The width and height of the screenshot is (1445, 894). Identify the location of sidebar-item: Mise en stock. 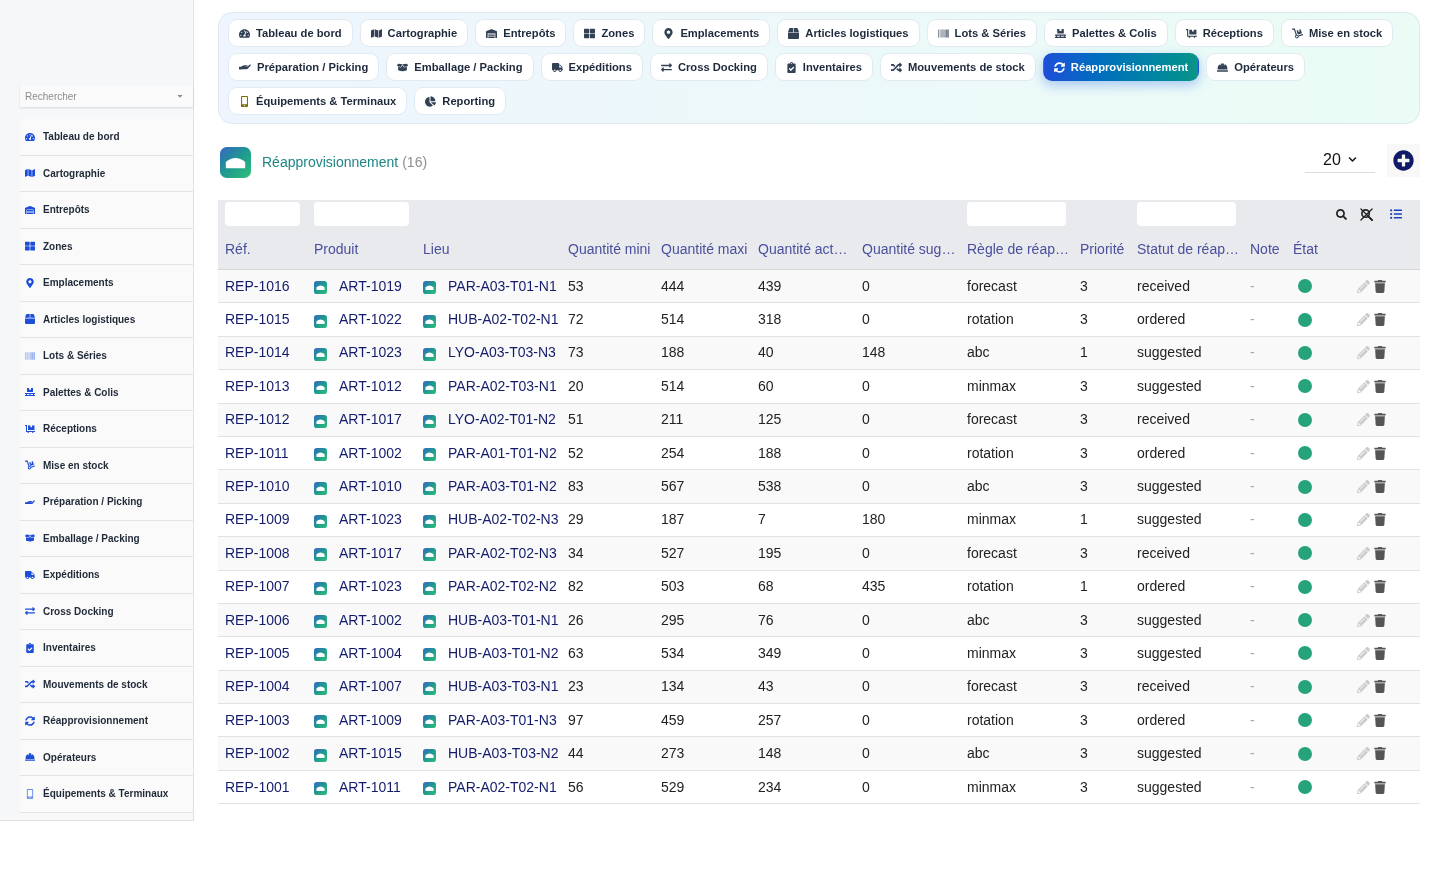
(106, 465).